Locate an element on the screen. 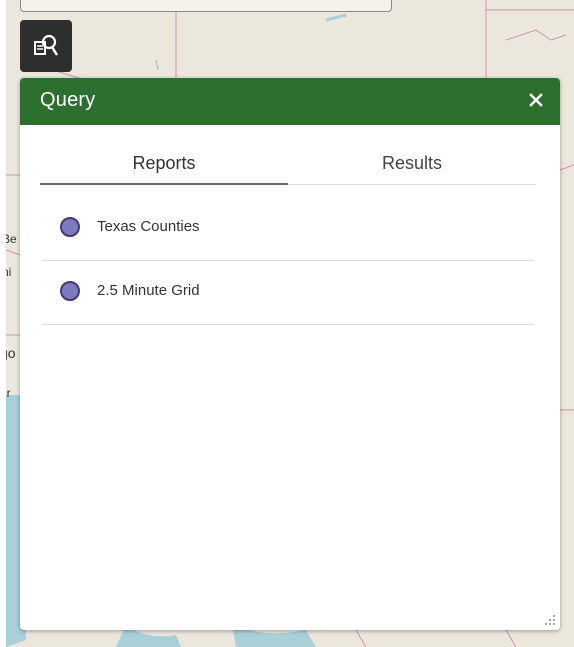 The width and height of the screenshot is (574, 647). map-label-edge-2: ni is located at coordinates (9, 272).